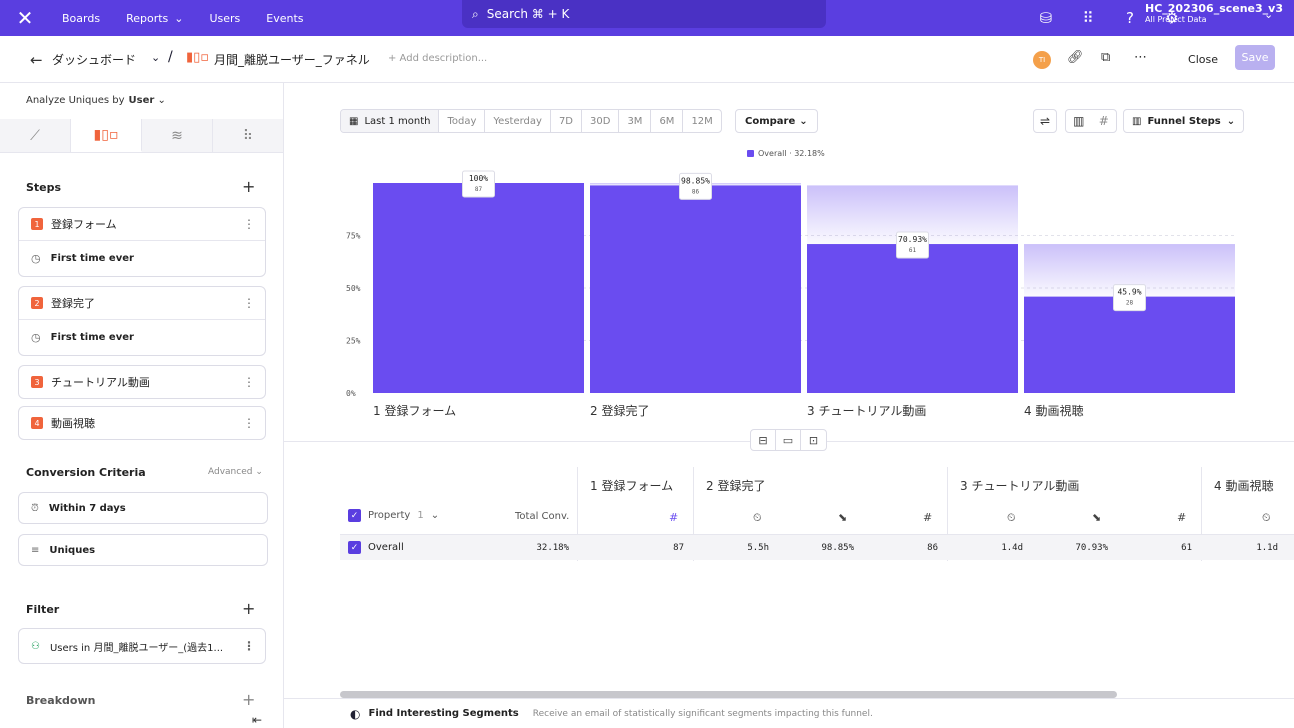  What do you see at coordinates (1088, 18) in the screenshot?
I see `apps-grid-icon: ⠿` at bounding box center [1088, 18].